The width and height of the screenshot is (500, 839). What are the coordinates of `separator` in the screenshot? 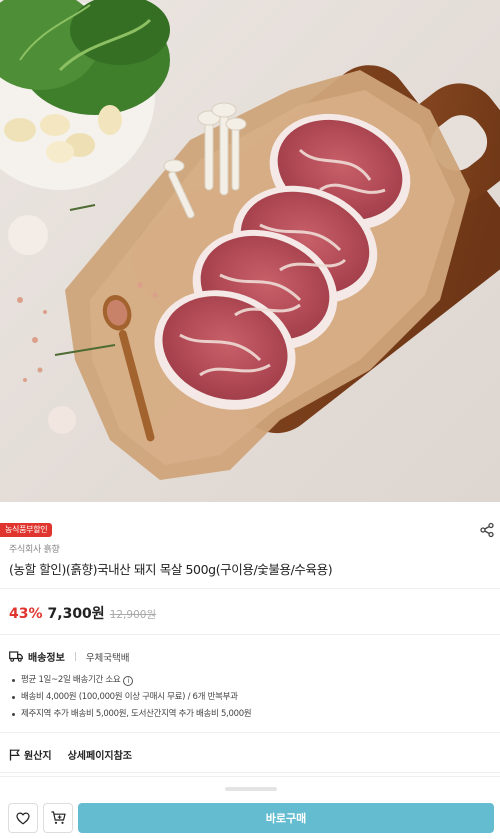 It's located at (75, 656).